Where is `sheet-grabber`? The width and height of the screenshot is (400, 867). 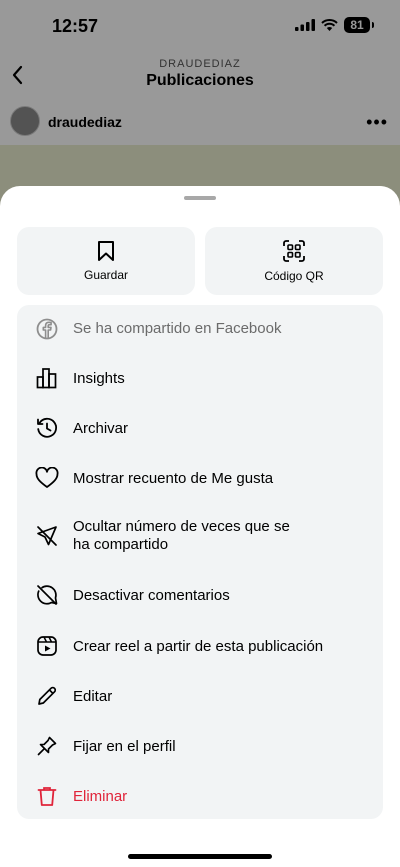
sheet-grabber is located at coordinates (200, 198).